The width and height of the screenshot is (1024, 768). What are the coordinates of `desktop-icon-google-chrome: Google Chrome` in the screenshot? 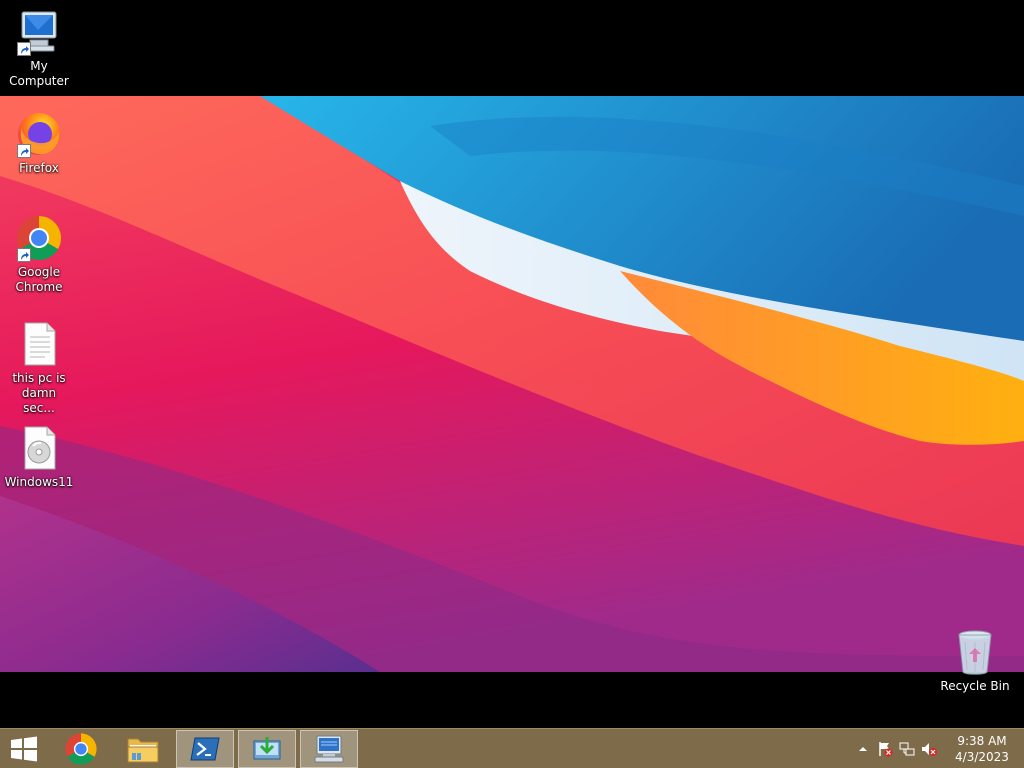 It's located at (39, 254).